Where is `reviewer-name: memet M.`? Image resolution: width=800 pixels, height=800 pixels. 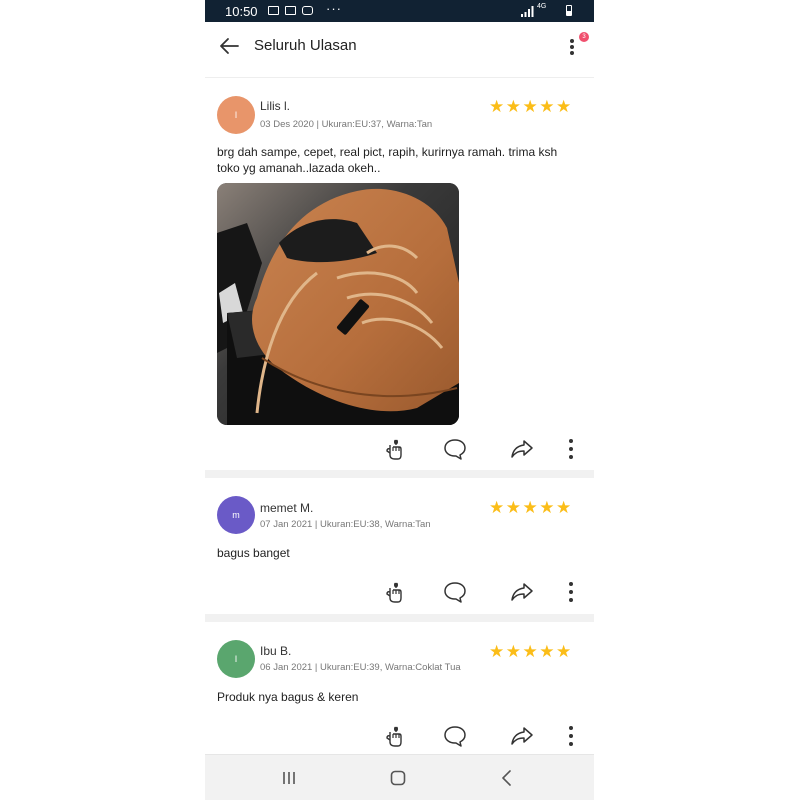
reviewer-name: memet M. is located at coordinates (287, 508).